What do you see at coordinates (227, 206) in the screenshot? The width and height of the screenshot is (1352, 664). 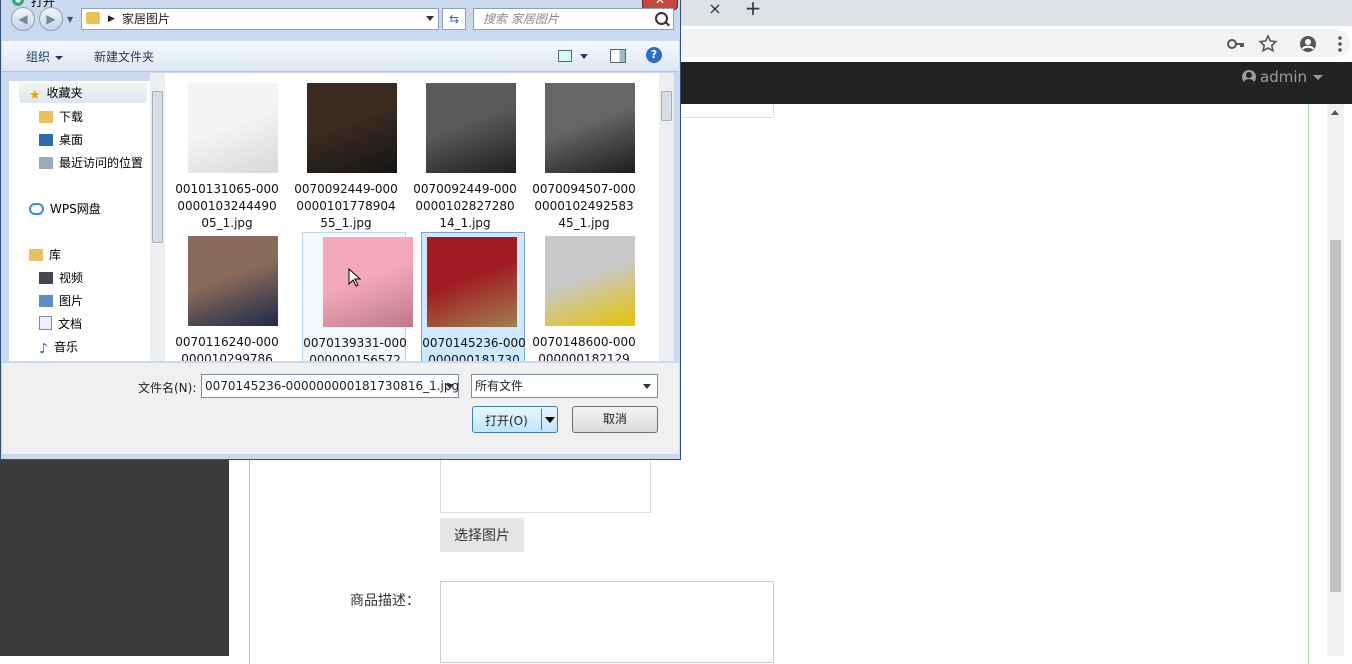 I see `file-name: 0010131065-000000010324449005_1.jpg` at bounding box center [227, 206].